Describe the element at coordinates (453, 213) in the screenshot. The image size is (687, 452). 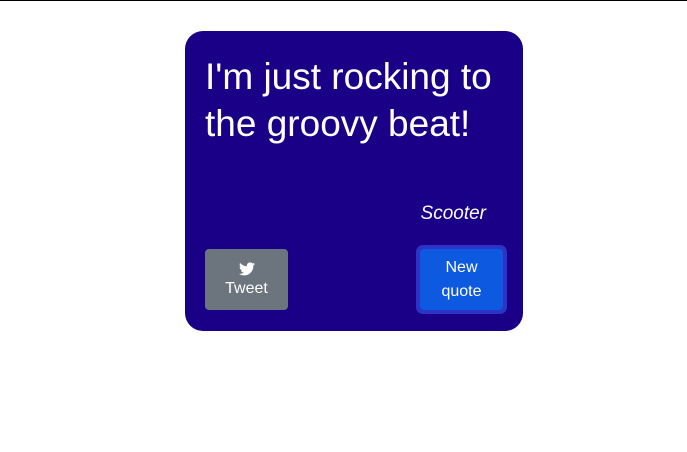
I see `quote-author: Scooter` at that location.